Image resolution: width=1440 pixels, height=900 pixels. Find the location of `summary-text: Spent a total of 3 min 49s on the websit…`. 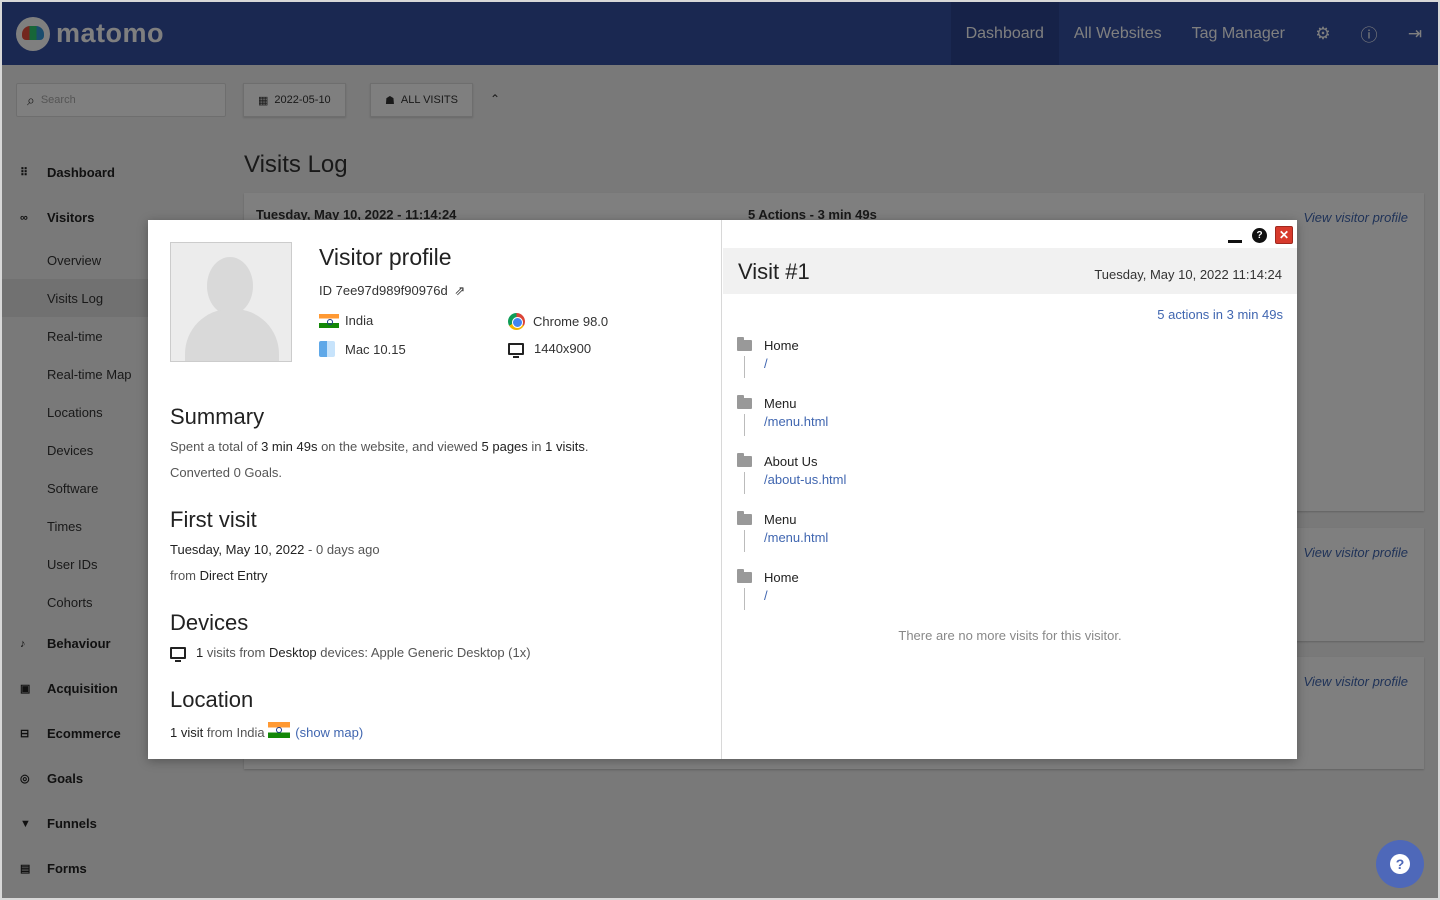

summary-text: Spent a total of 3 min 49s on the websit… is located at coordinates (379, 446).